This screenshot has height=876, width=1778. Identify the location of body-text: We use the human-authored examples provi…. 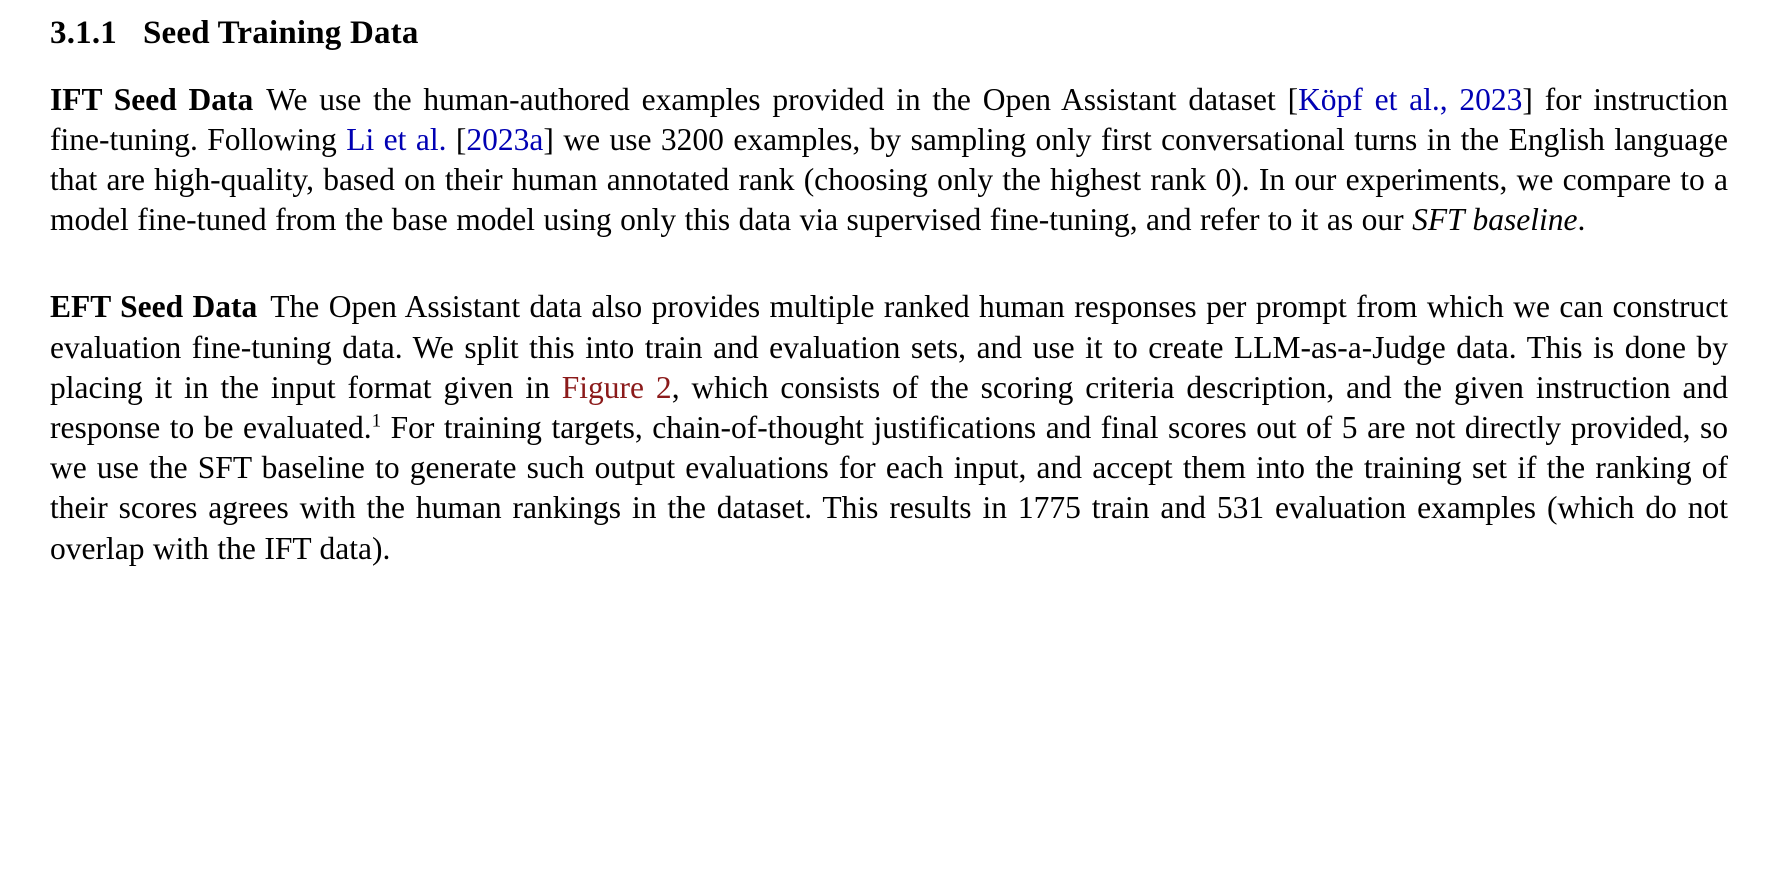
(782, 99).